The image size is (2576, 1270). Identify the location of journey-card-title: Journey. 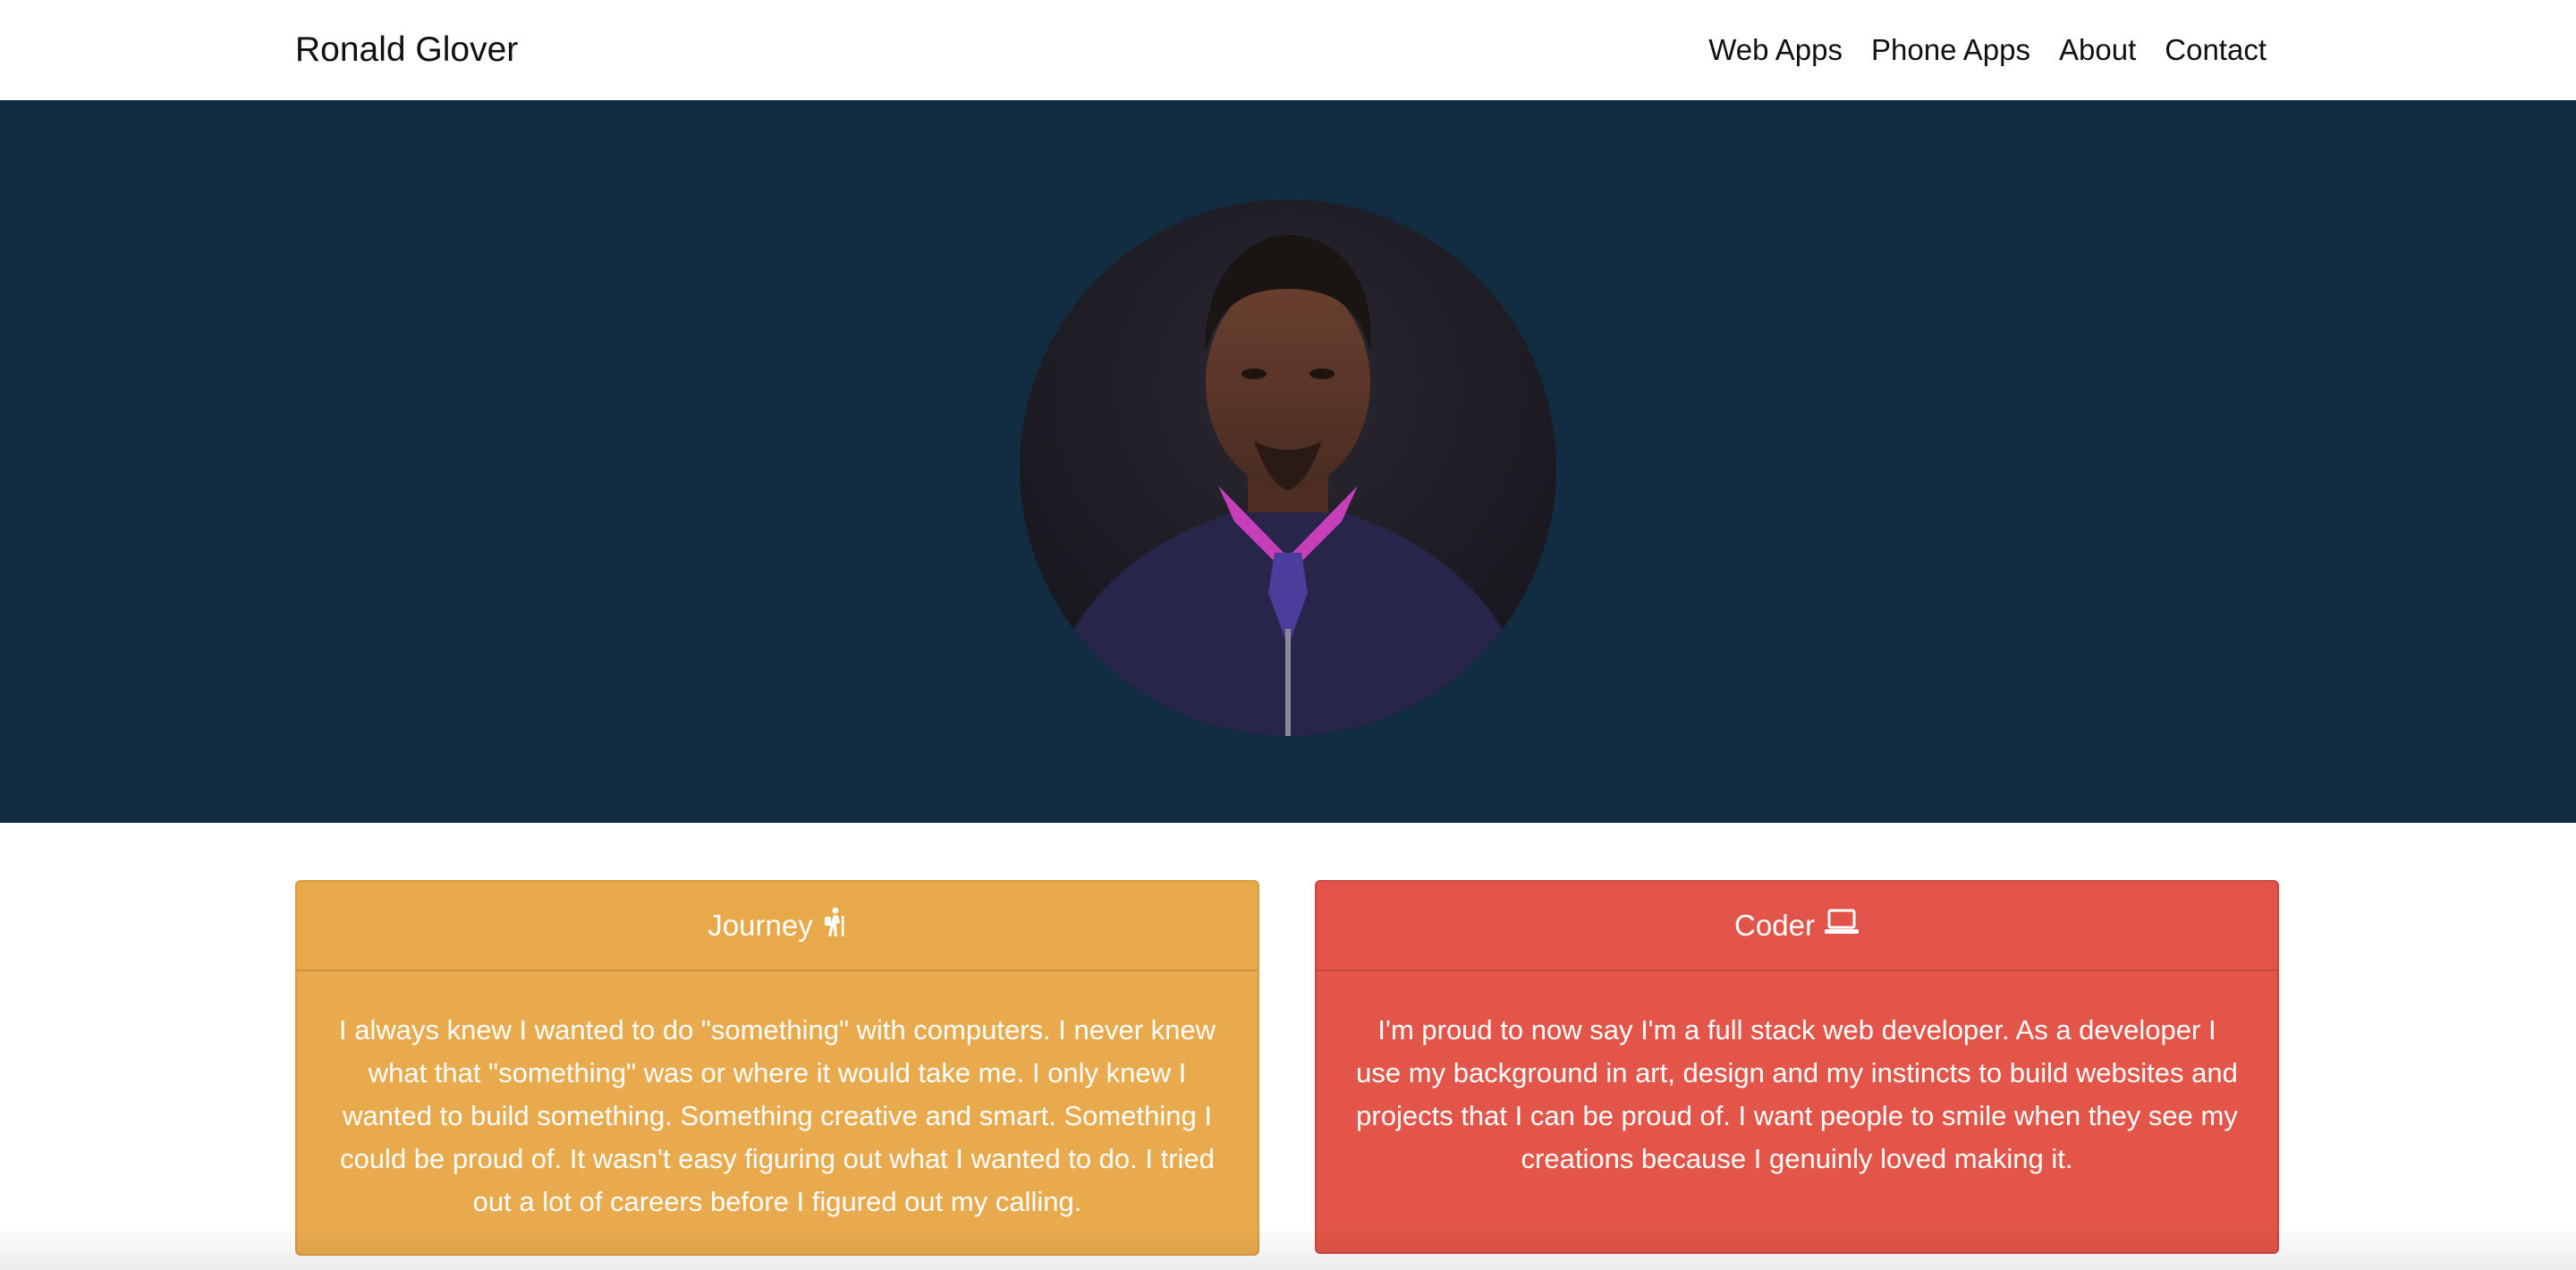
(760, 926).